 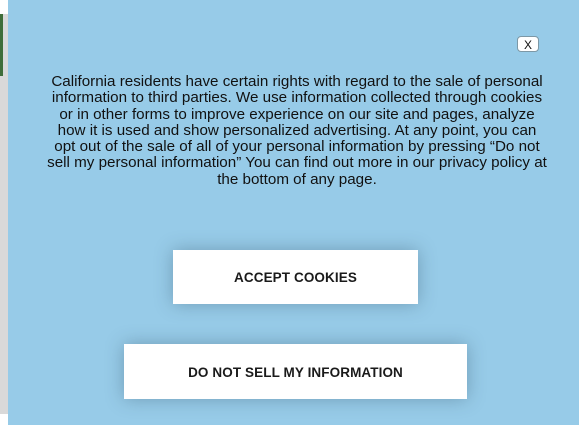 I want to click on close-button: X, so click(x=528, y=44).